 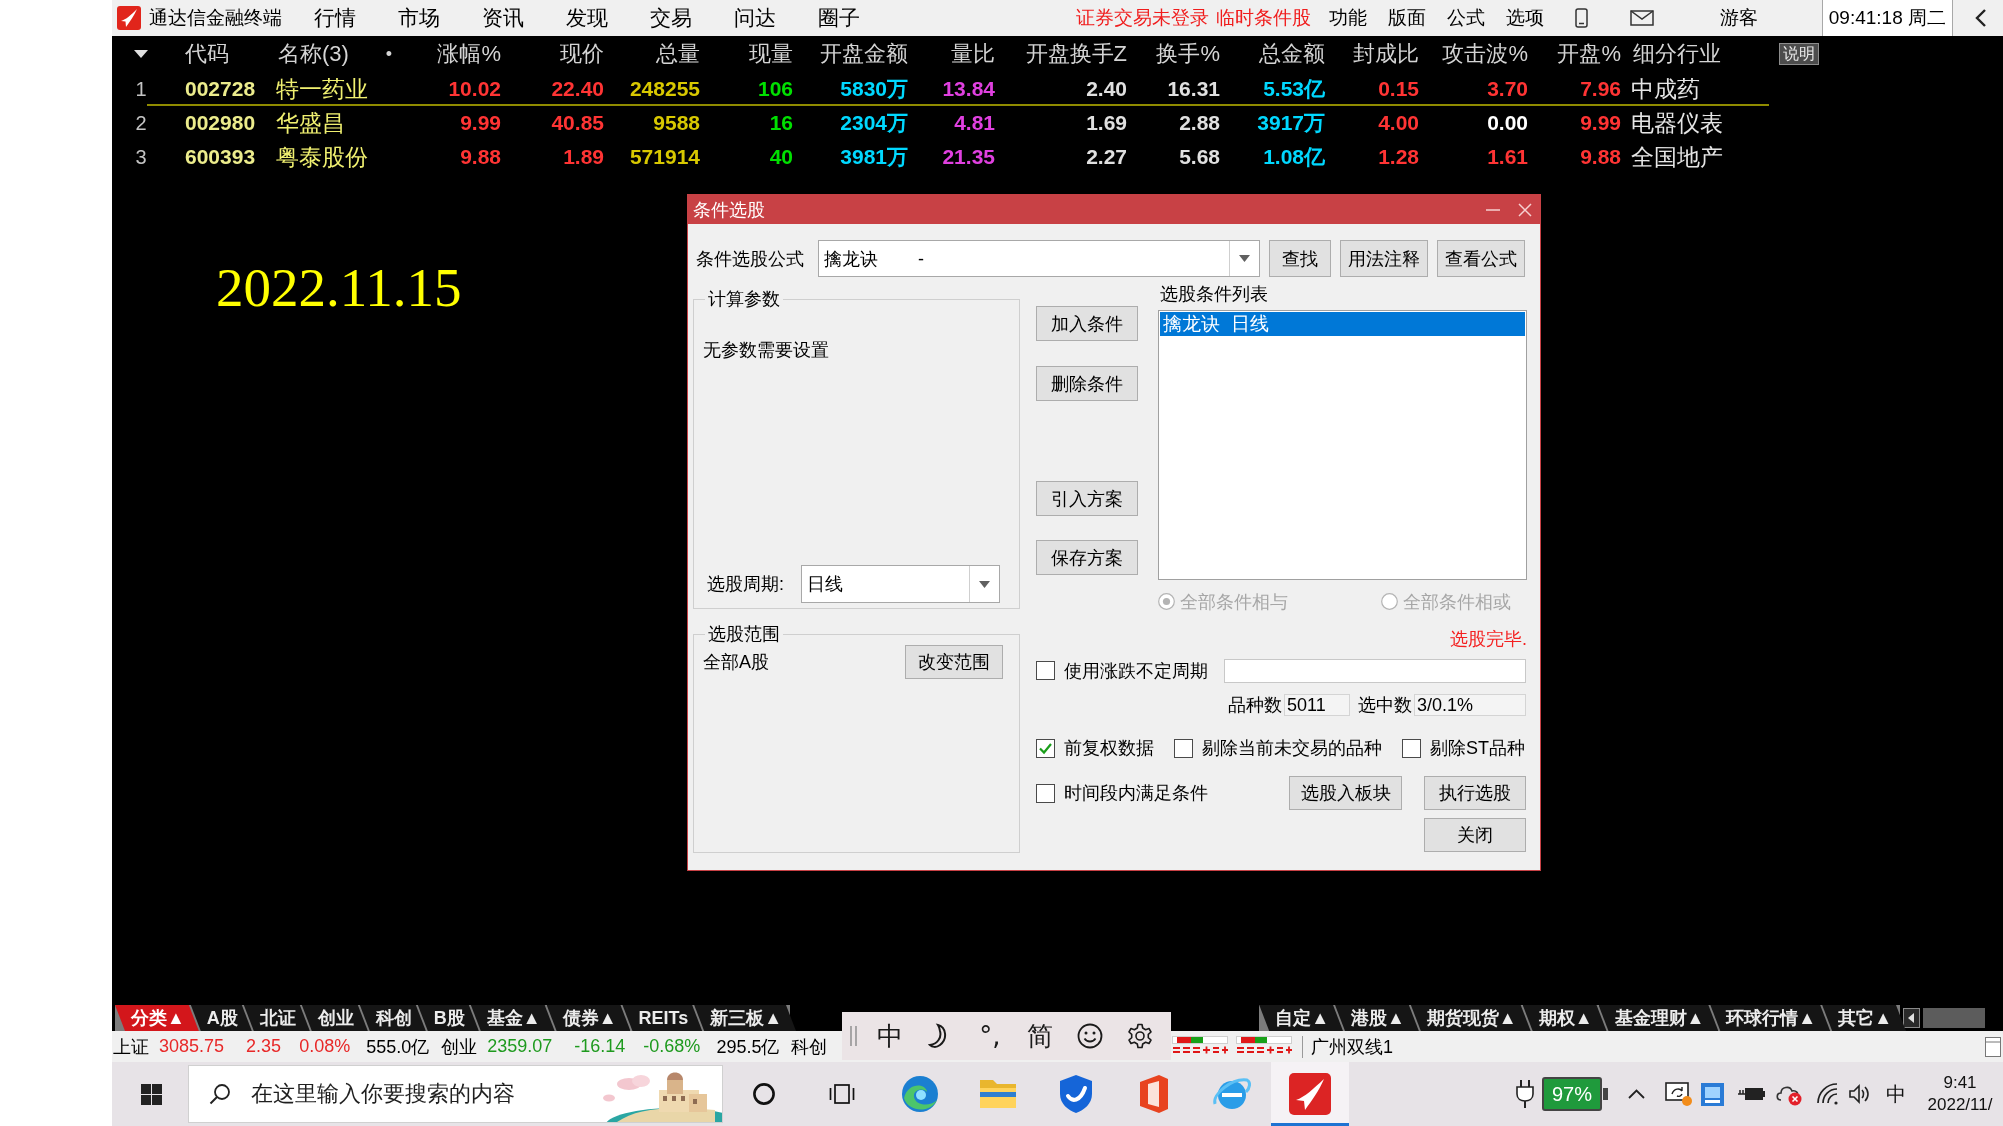 What do you see at coordinates (141, 54) in the screenshot?
I see `dropdown-triangle-icon` at bounding box center [141, 54].